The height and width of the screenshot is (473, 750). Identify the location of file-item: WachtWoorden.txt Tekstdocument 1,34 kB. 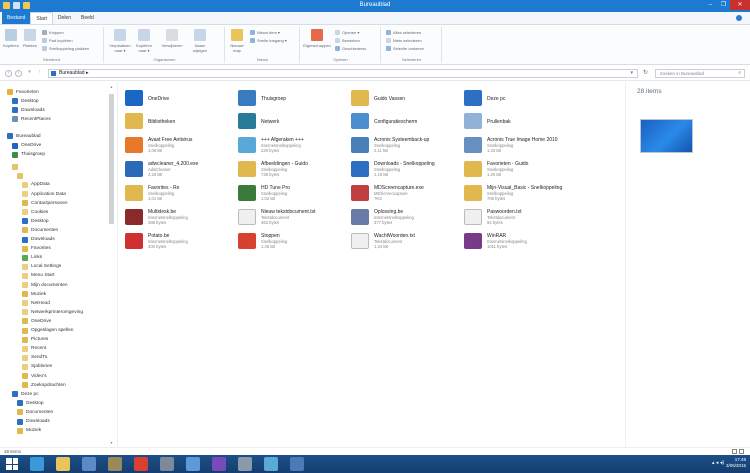
(401, 240).